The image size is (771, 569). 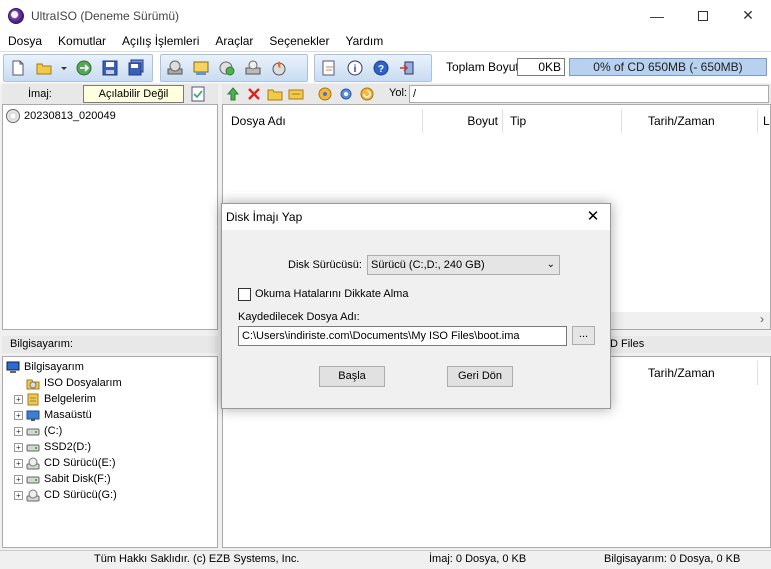 What do you see at coordinates (299, 317) in the screenshot?
I see `save-file-label: Kaydedilecek Dosya Adı:` at bounding box center [299, 317].